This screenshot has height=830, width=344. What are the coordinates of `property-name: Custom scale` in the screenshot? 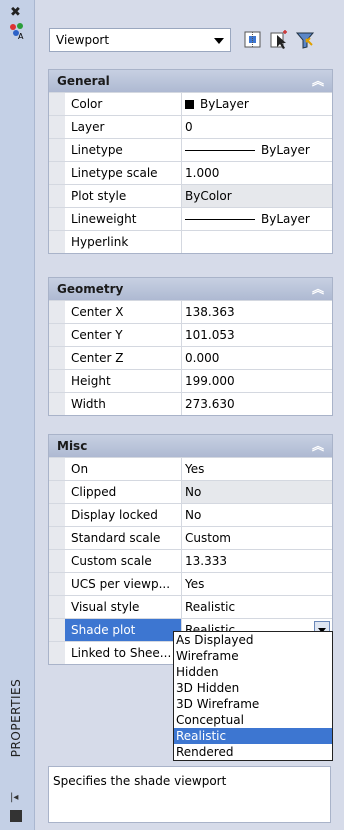 It's located at (123, 561).